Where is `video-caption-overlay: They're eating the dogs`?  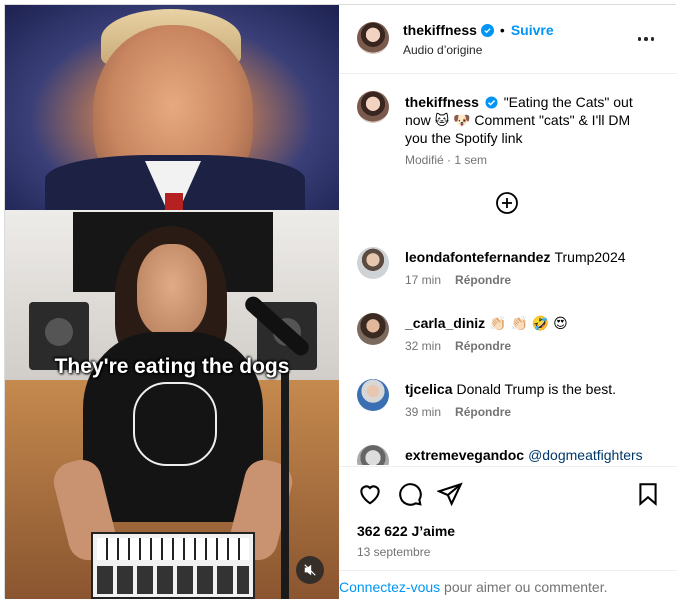 video-caption-overlay: They're eating the dogs is located at coordinates (172, 366).